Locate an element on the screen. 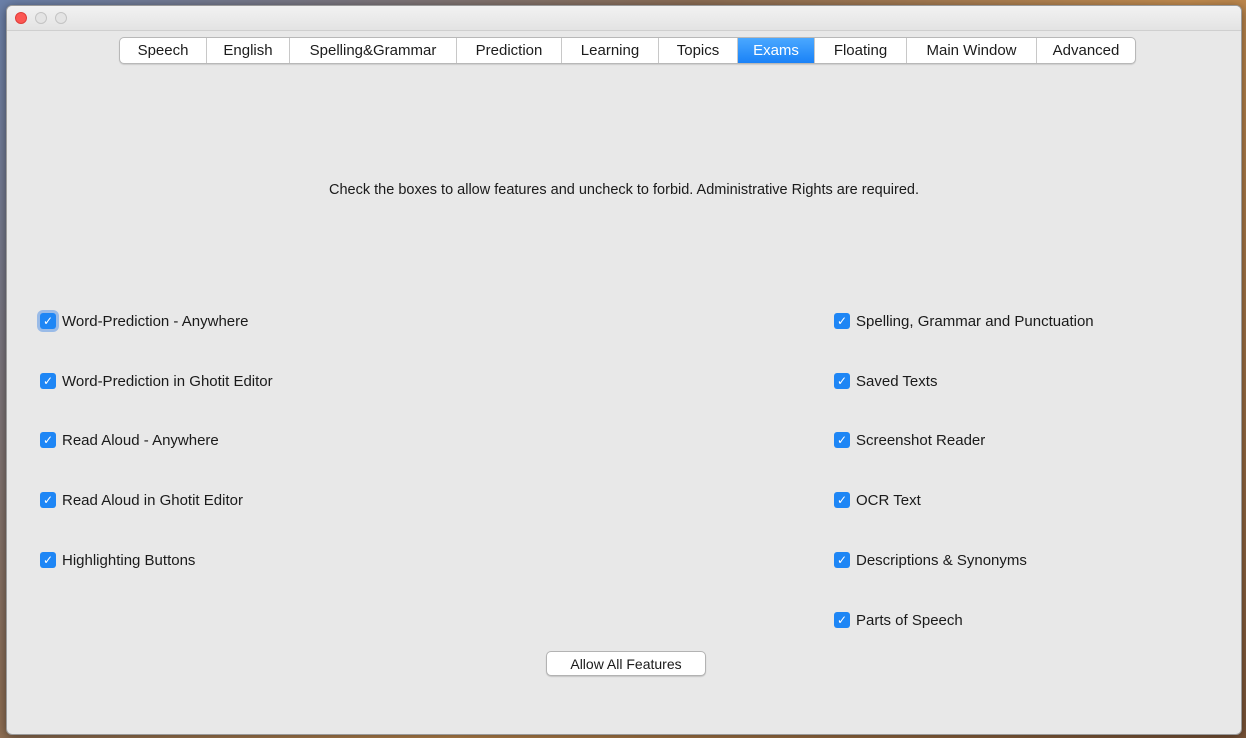 The image size is (1246, 738). feature-highlighting-buttons: ✓ Highlighting Buttons is located at coordinates (117, 560).